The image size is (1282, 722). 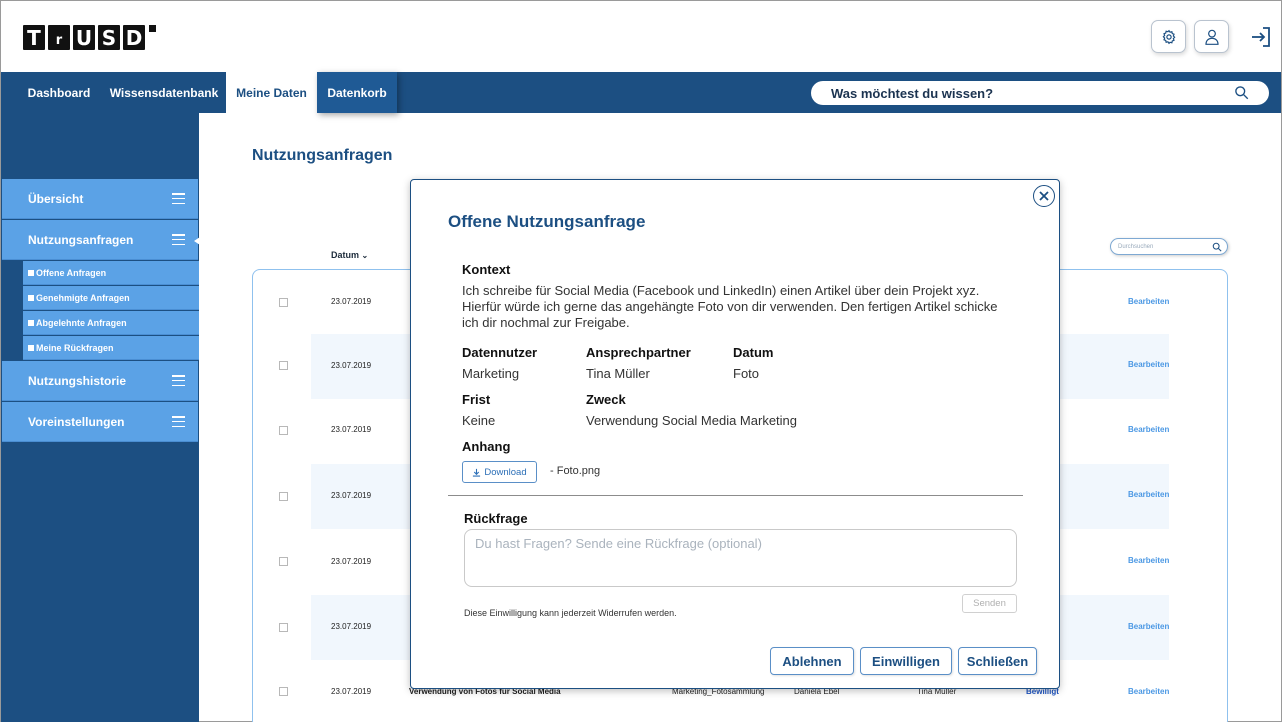 I want to click on datennutzer-value: Marketing, so click(x=491, y=373).